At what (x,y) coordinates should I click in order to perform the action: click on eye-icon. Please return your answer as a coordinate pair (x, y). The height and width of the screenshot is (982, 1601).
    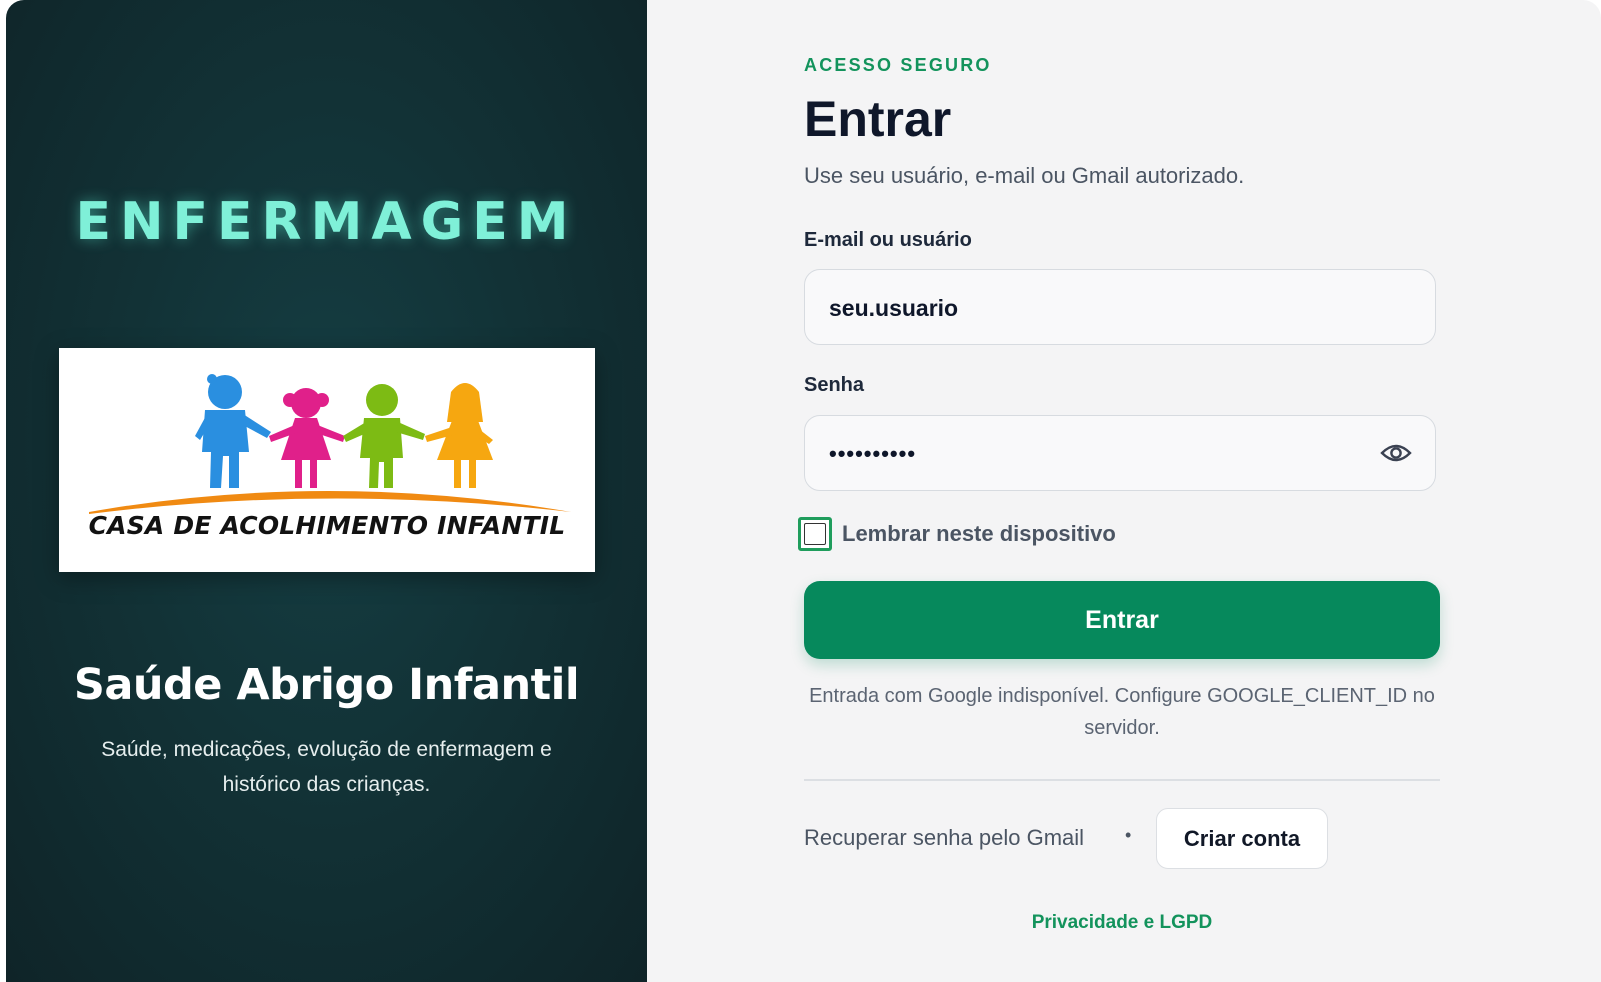
    Looking at the image, I should click on (1396, 453).